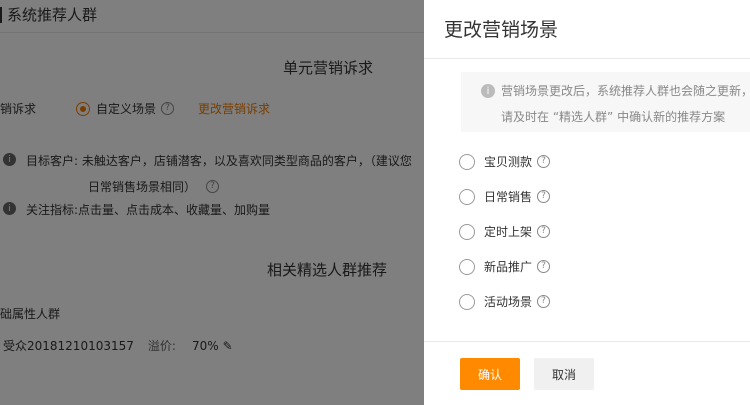 The image size is (750, 405). I want to click on confirm-button: 确认, so click(490, 374).